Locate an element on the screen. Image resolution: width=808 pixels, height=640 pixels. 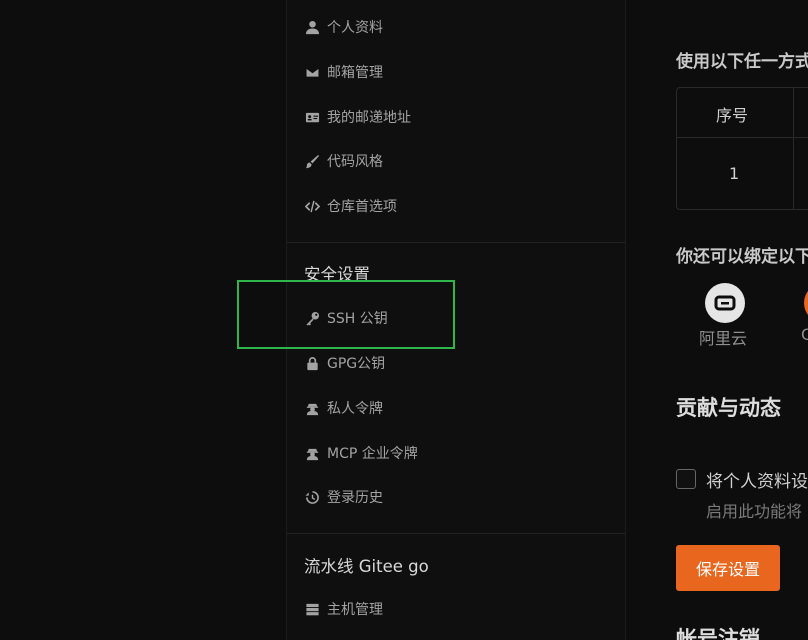
sidebar-item-label: 代码风格 is located at coordinates (355, 162).